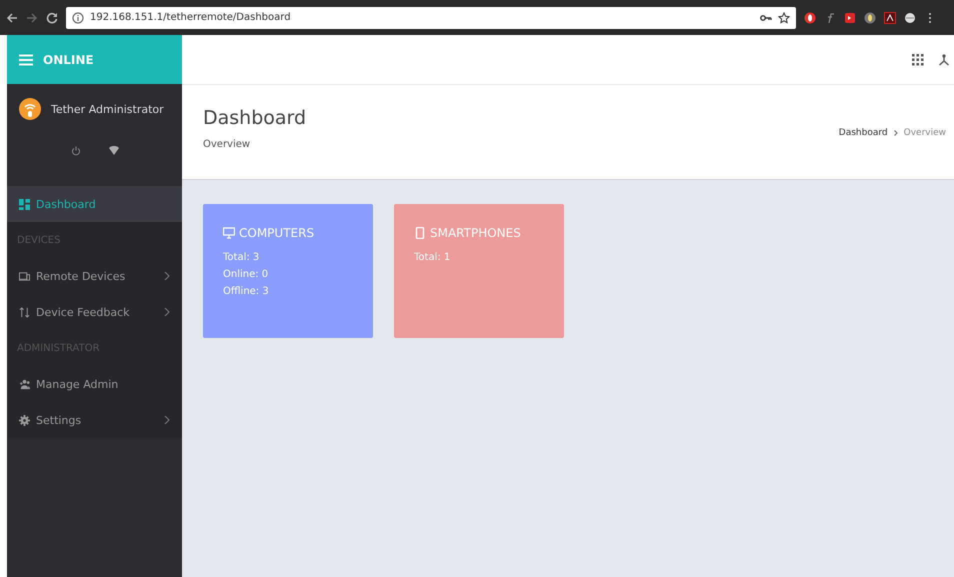 The height and width of the screenshot is (577, 954). Describe the element at coordinates (24, 204) in the screenshot. I see `dashboard-icon` at that location.